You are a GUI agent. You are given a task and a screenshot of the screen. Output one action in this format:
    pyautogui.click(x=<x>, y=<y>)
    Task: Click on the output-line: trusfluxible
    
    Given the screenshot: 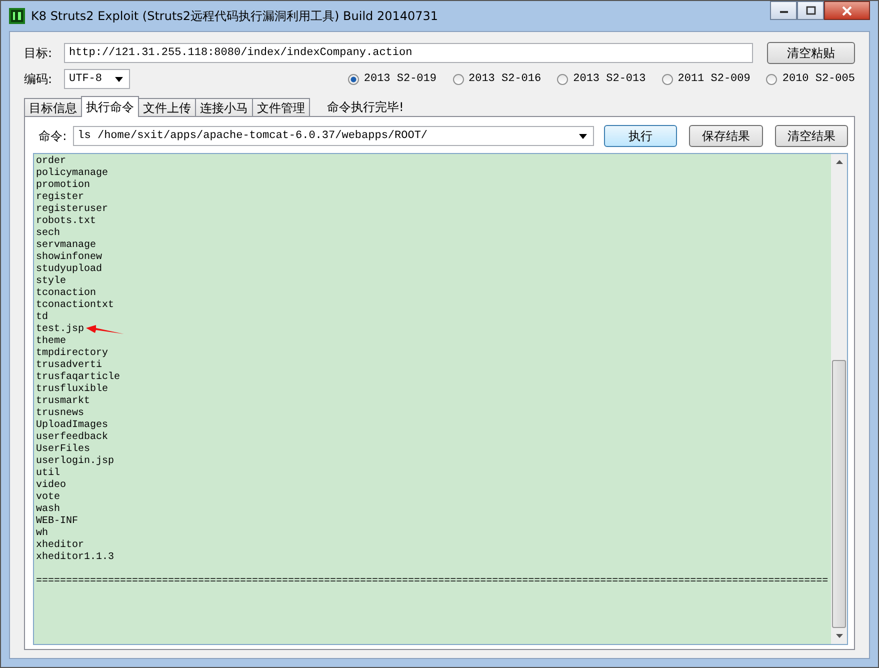 What is the action you would take?
    pyautogui.click(x=72, y=390)
    